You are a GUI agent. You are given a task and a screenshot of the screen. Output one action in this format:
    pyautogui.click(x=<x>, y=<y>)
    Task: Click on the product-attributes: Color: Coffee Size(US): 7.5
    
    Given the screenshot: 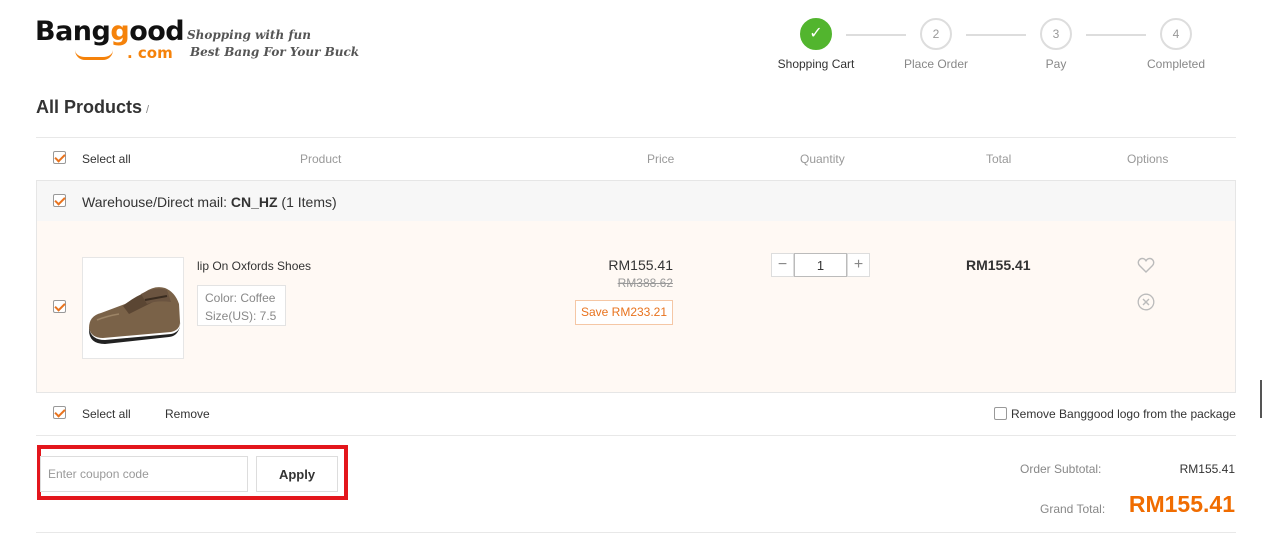 What is the action you would take?
    pyautogui.click(x=241, y=305)
    